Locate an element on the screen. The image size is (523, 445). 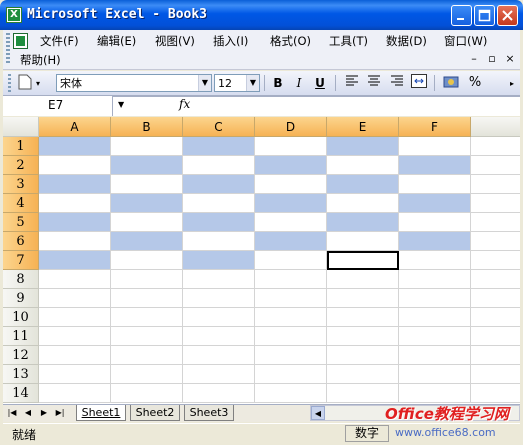
cell-f11 is located at coordinates (435, 336).